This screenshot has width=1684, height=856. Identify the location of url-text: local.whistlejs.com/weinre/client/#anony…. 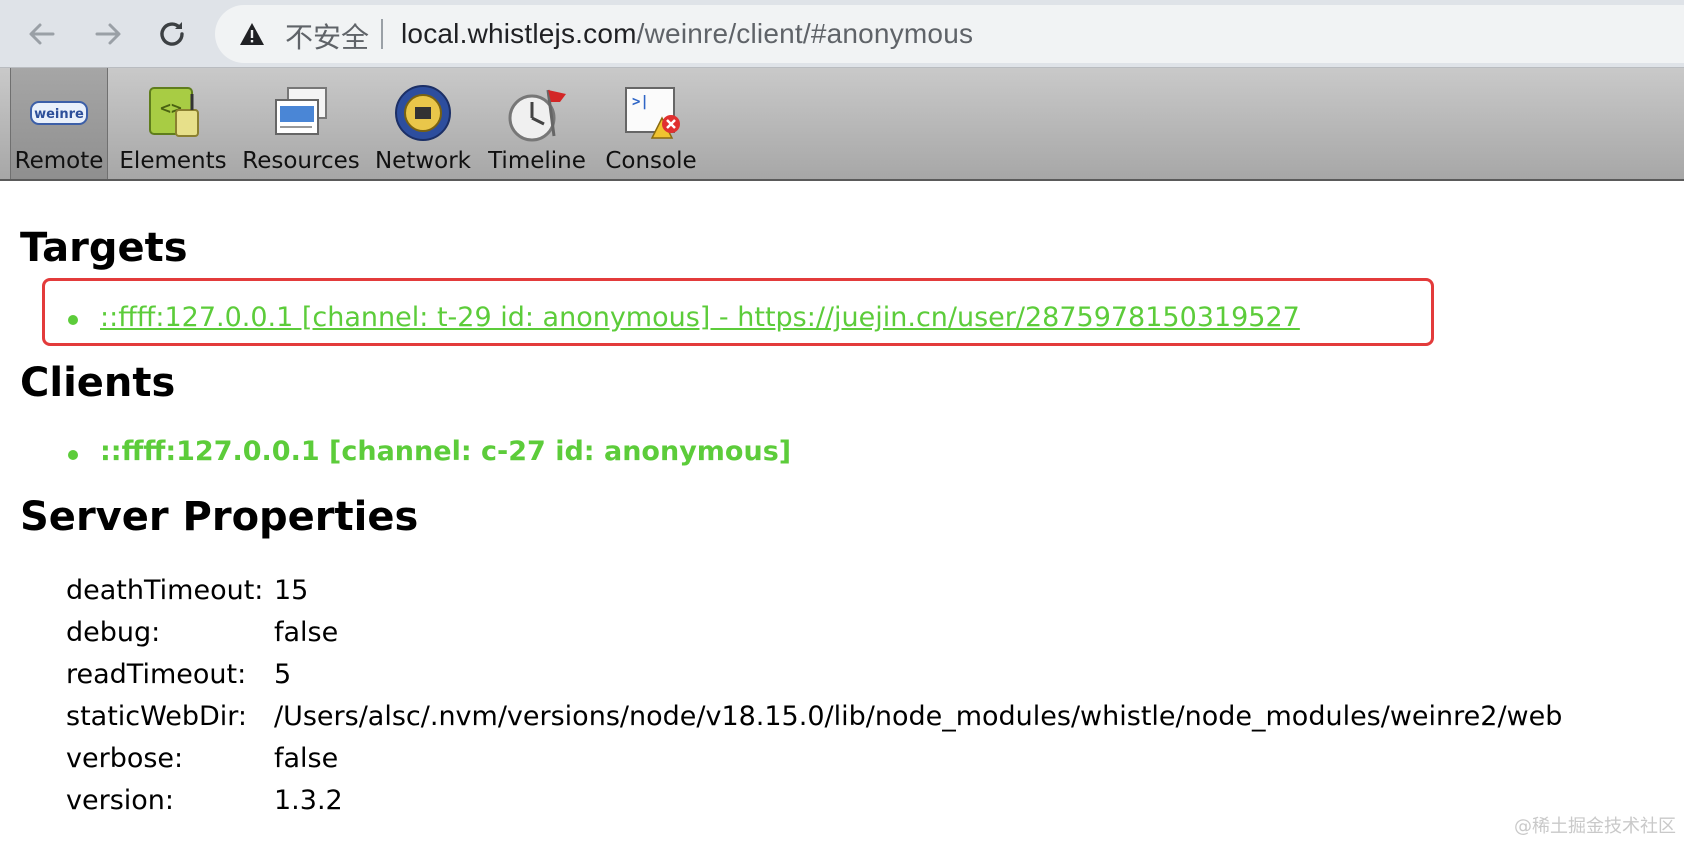
(687, 34).